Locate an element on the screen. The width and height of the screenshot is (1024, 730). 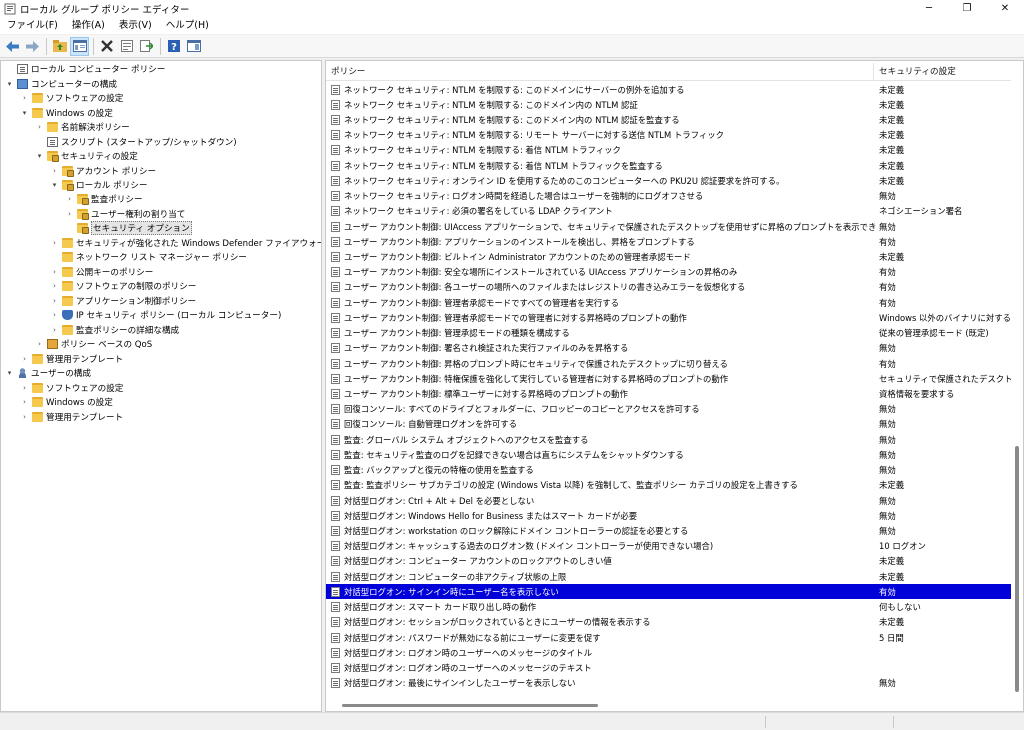
menu-file: ファイル(F) is located at coordinates (32, 25).